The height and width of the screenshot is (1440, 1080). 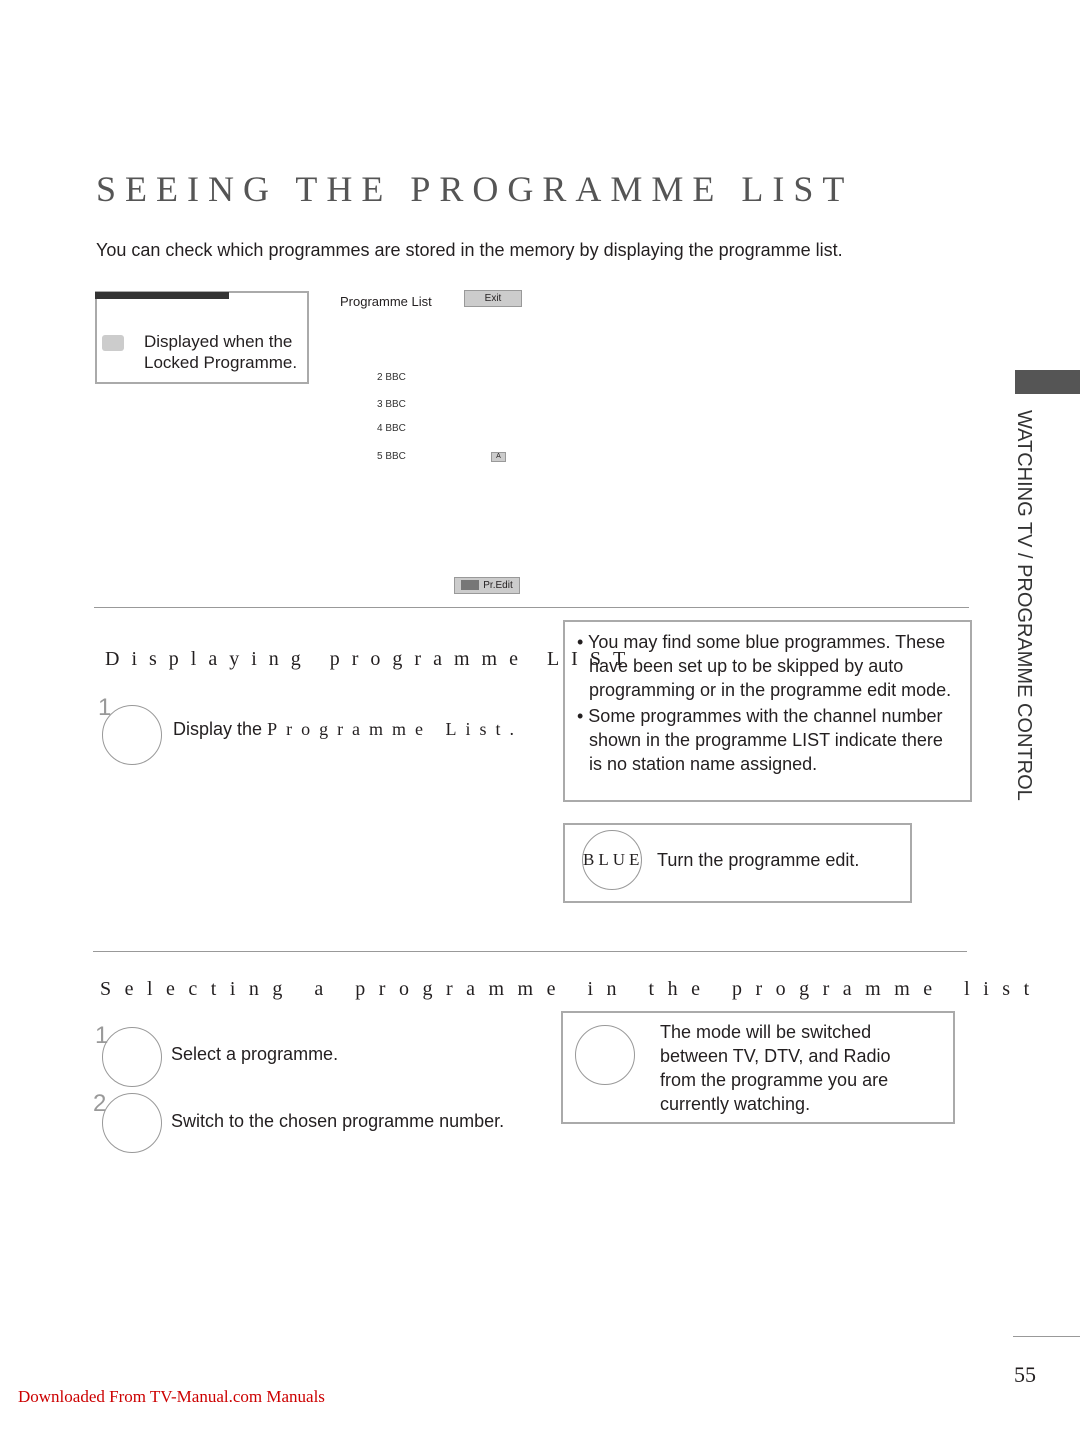 What do you see at coordinates (255, 1054) in the screenshot?
I see `step-text: Select a programme.` at bounding box center [255, 1054].